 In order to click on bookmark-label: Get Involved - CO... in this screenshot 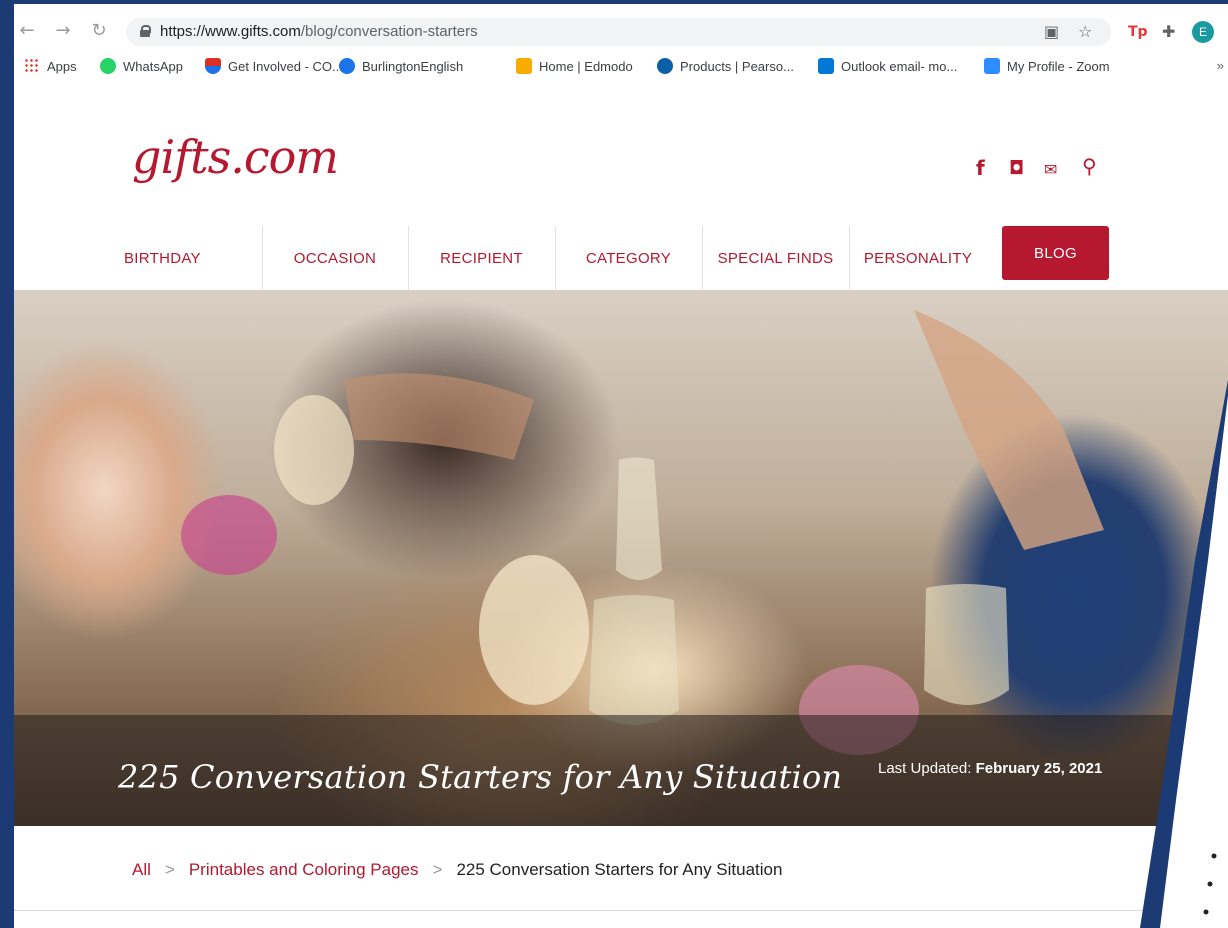, I will do `click(285, 66)`.